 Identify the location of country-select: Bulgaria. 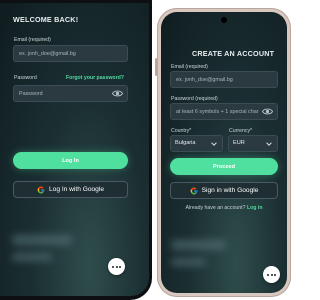
(196, 143).